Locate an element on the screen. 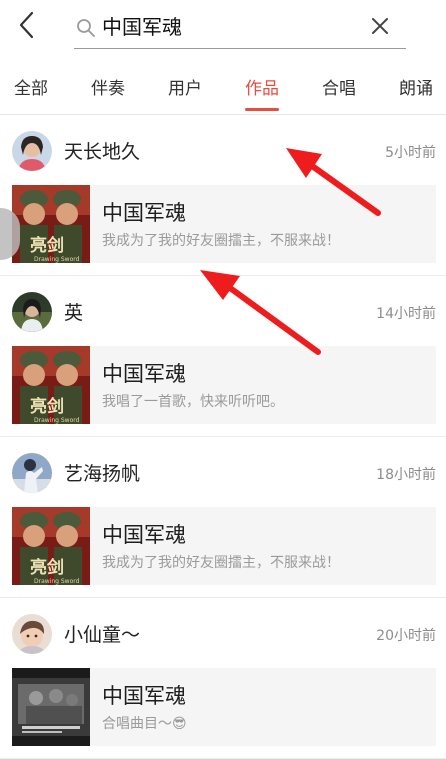  tab-accompaniment: 伴奏 is located at coordinates (108, 89).